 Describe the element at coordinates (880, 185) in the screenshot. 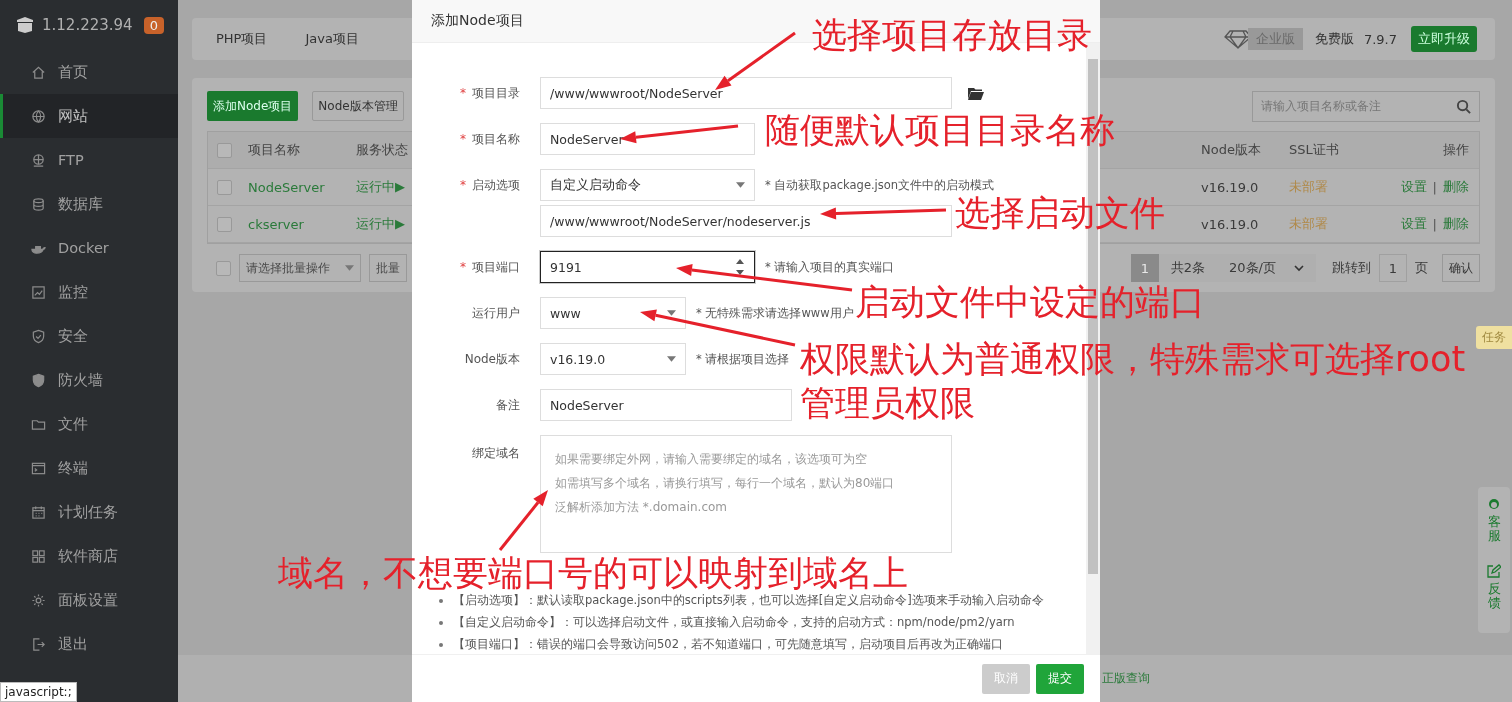

I see `hint-text: * 自动获取package.json文件中的启动模式` at that location.